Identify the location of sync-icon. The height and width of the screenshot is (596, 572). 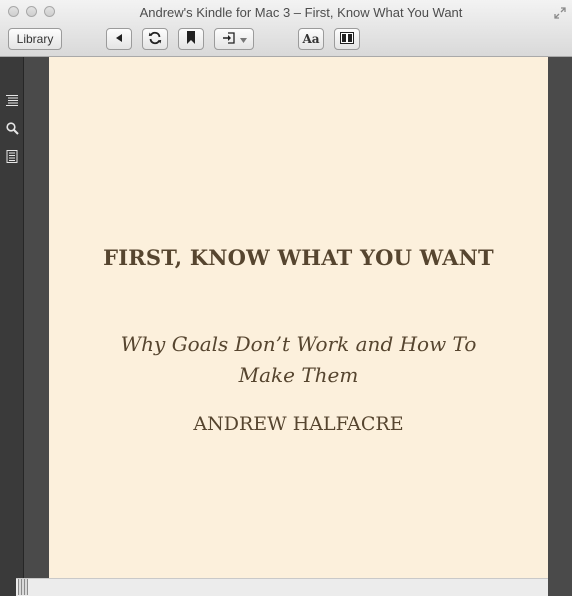
(155, 39).